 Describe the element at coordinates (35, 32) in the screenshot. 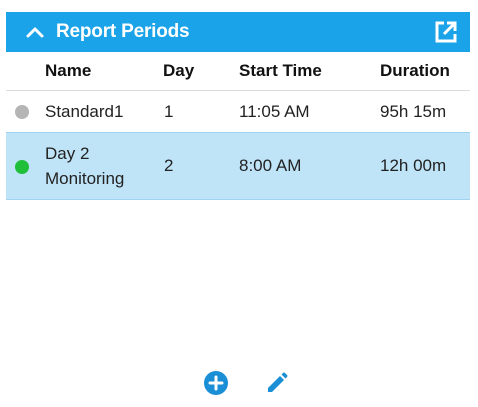

I see `chevron-up-icon` at that location.